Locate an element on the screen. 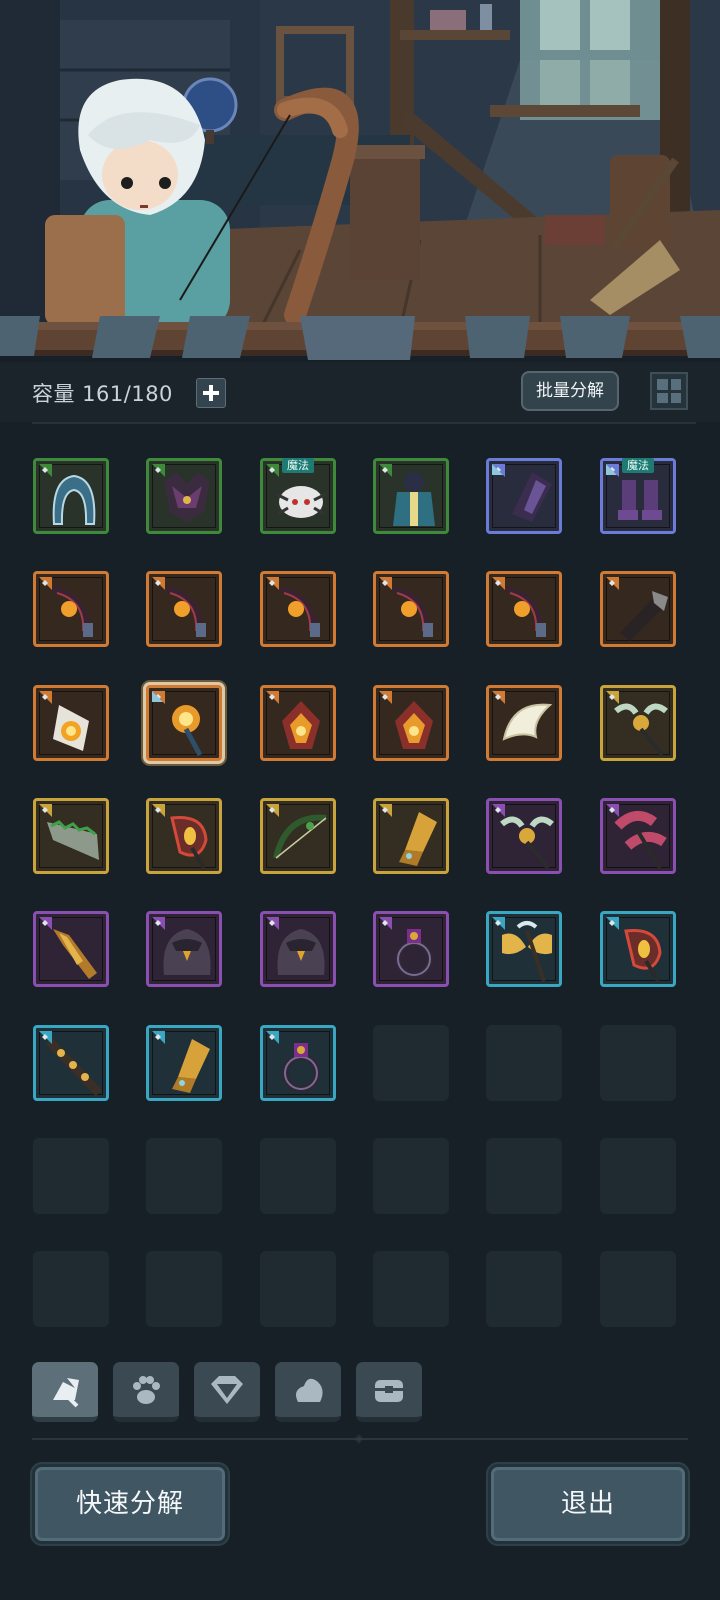  weapon-tab-icon is located at coordinates (66, 1392).